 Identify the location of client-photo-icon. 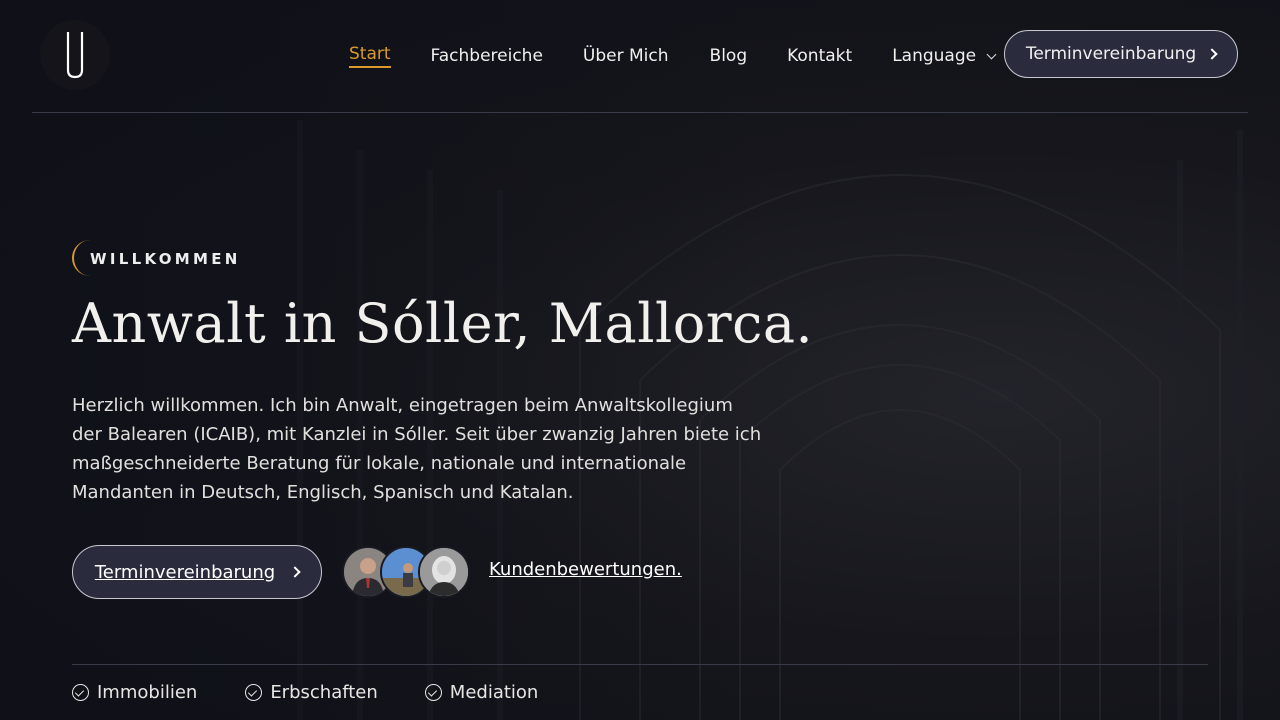
(444, 572).